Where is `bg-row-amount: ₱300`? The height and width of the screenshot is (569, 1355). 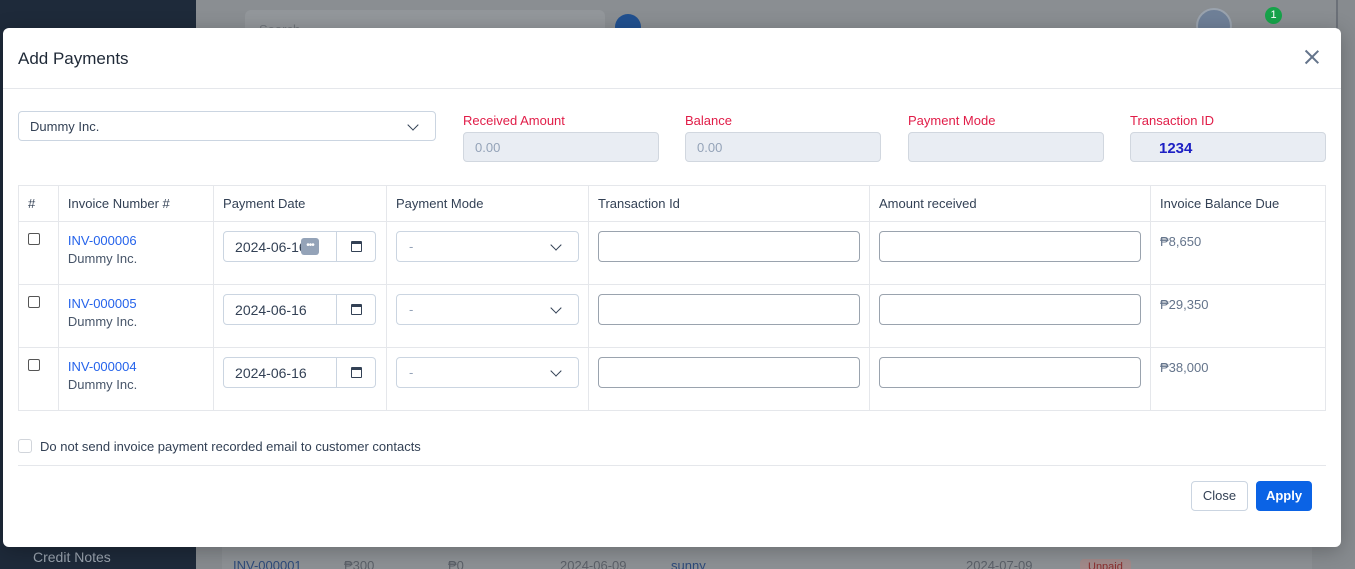
bg-row-amount: ₱300 is located at coordinates (359, 563).